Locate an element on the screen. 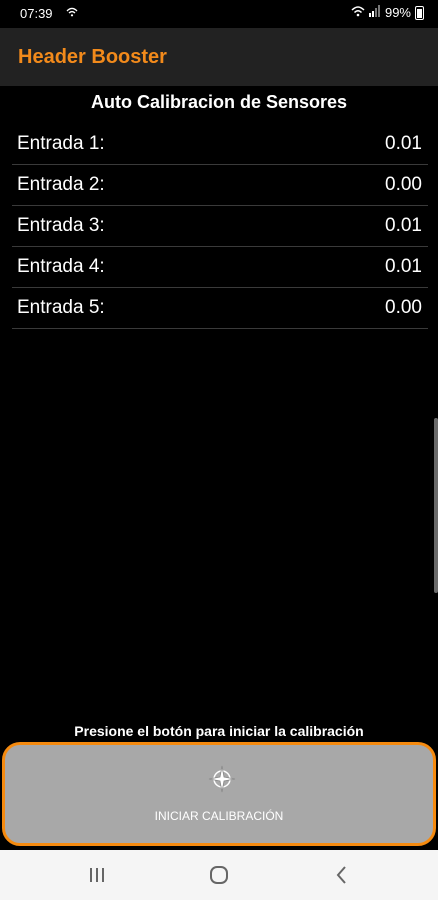 The image size is (438, 900). status-time: 07:39 is located at coordinates (36, 13).